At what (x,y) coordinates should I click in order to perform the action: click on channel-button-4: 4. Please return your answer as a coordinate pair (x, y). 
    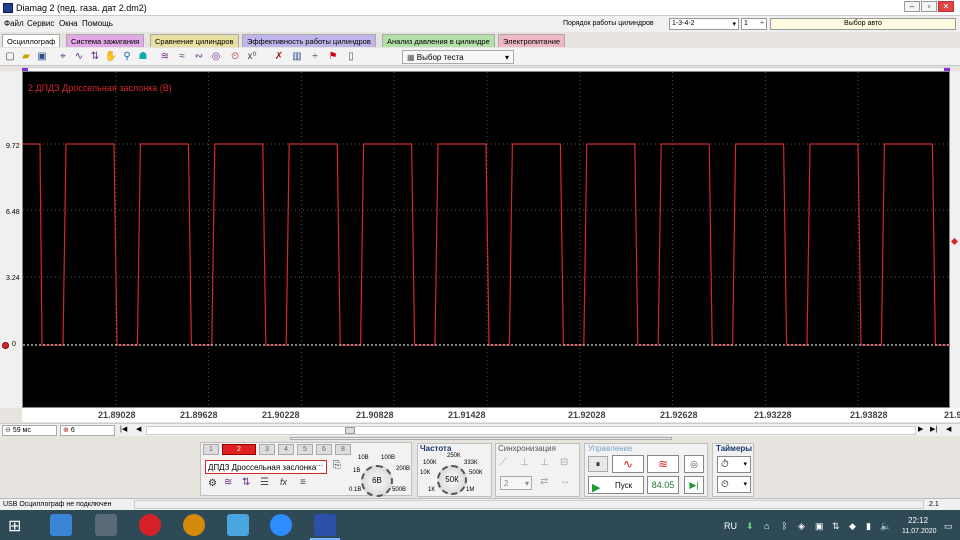
    Looking at the image, I should click on (286, 449).